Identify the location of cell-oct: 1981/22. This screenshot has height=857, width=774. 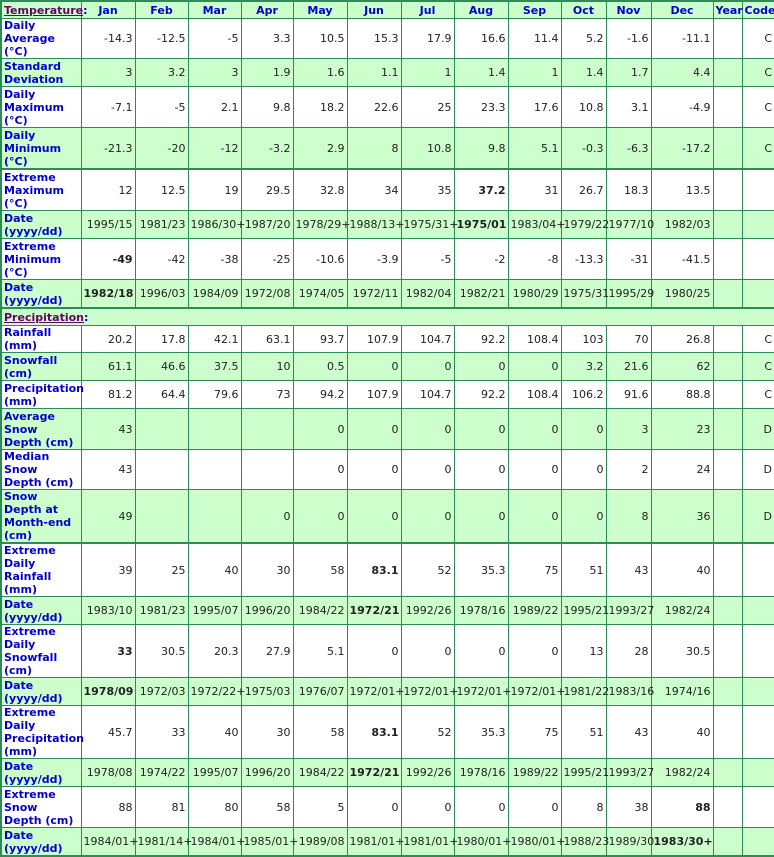
(584, 691).